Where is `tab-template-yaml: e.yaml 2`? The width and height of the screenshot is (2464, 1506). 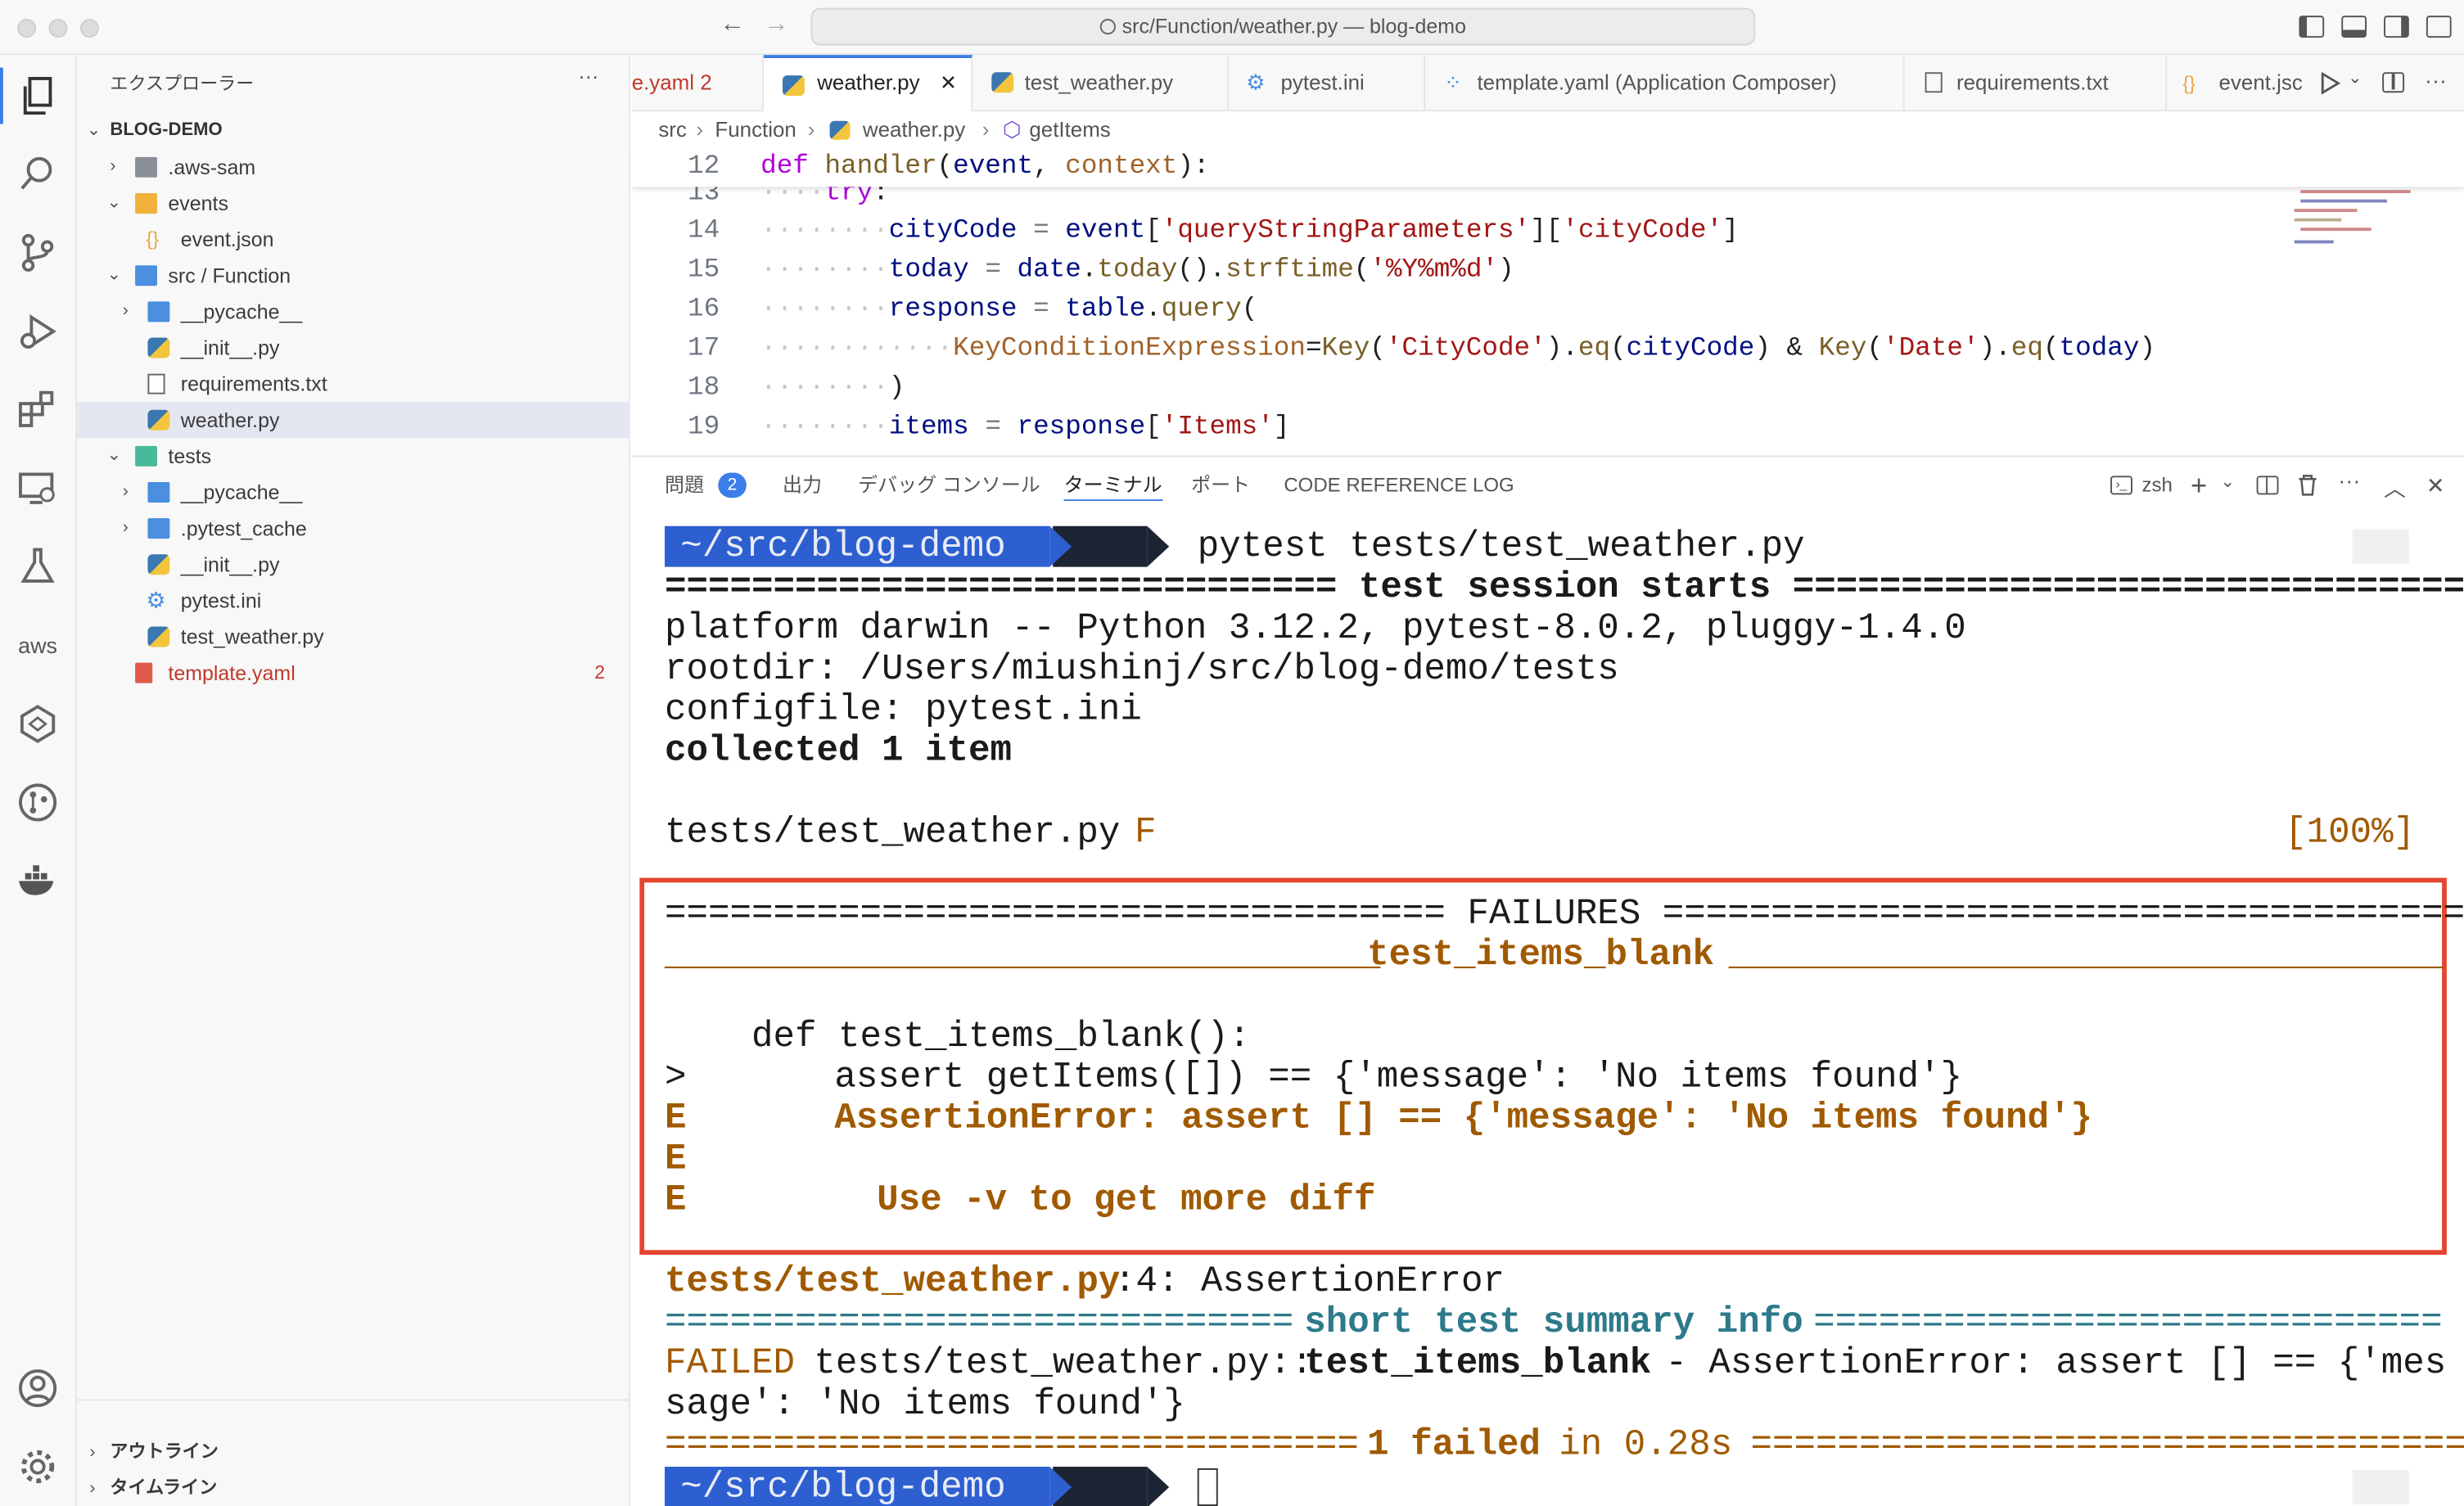
tab-template-yaml: e.yaml 2 is located at coordinates (698, 83).